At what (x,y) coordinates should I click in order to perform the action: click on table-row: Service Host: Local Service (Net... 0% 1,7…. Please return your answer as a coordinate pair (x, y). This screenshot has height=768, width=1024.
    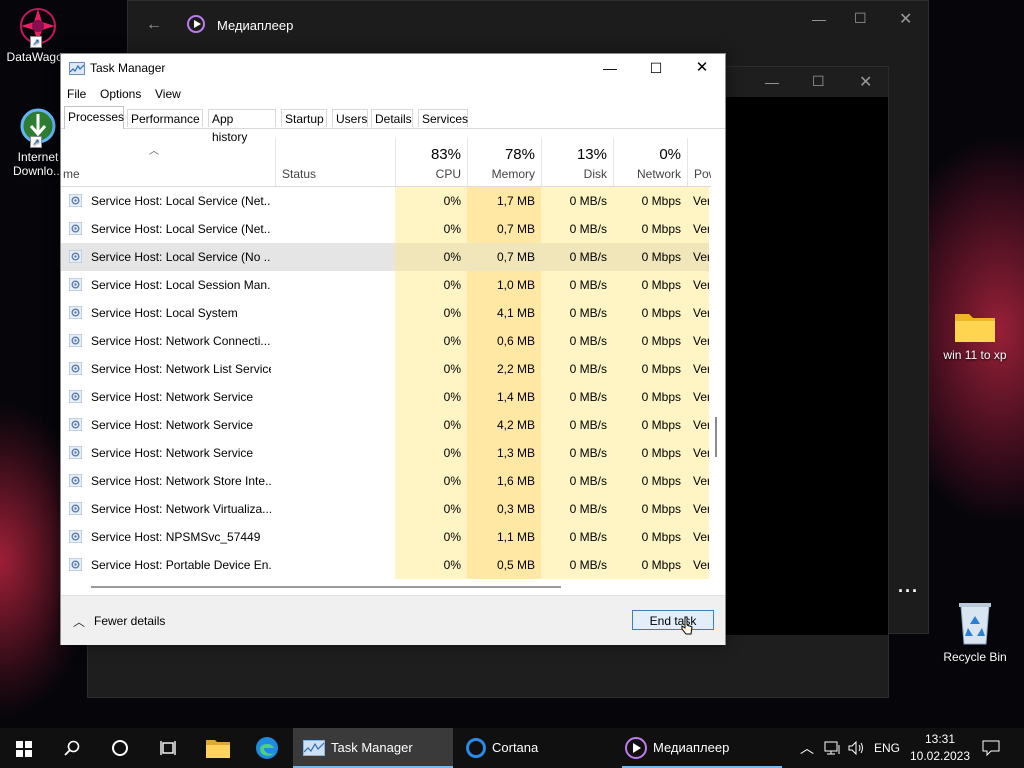
    Looking at the image, I should click on (385, 201).